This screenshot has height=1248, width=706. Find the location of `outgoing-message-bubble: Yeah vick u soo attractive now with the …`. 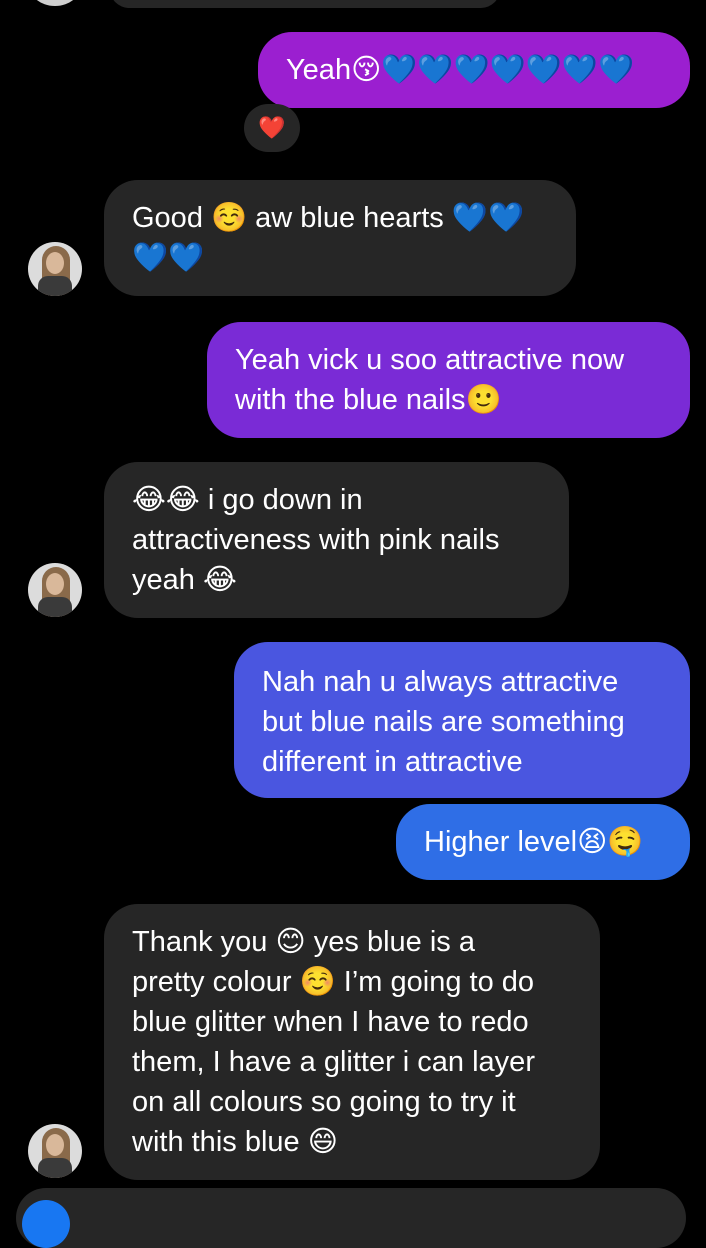

outgoing-message-bubble: Yeah vick u soo attractive now with the … is located at coordinates (448, 380).